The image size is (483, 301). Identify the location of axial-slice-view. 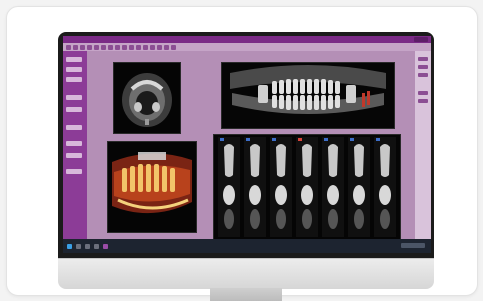
(147, 98).